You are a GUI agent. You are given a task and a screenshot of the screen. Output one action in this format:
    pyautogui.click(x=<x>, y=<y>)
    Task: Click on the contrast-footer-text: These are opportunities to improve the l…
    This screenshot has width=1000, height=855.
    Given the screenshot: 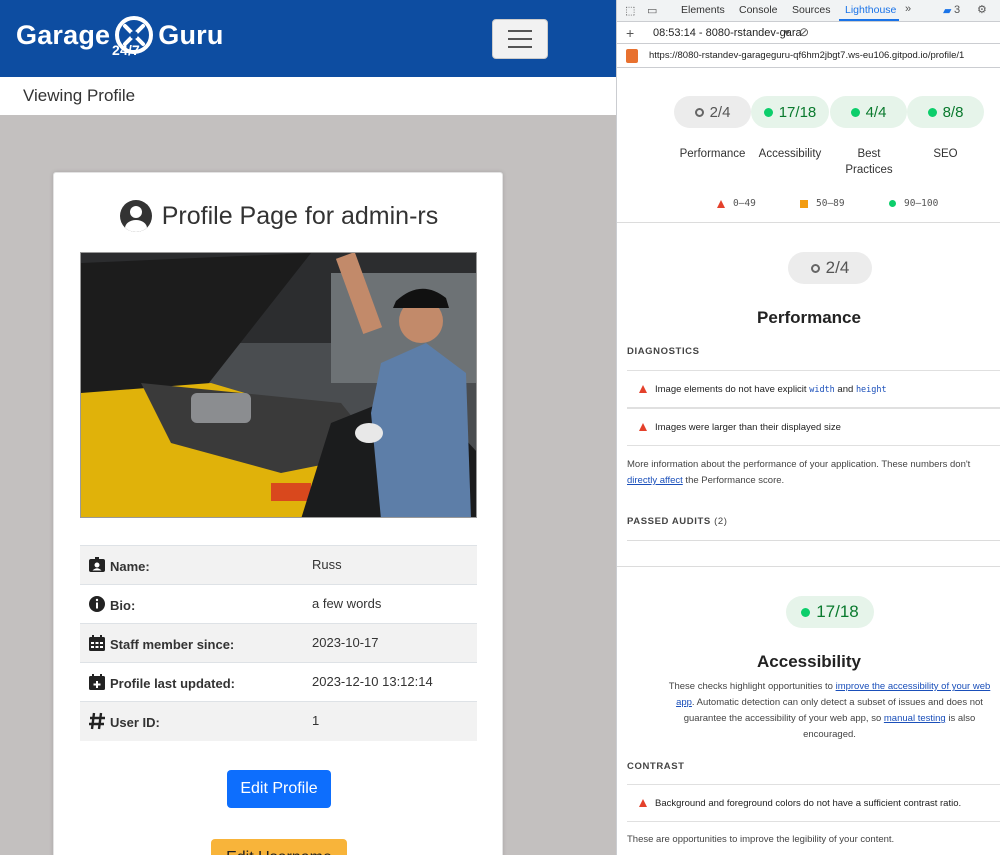 What is the action you would take?
    pyautogui.click(x=761, y=839)
    